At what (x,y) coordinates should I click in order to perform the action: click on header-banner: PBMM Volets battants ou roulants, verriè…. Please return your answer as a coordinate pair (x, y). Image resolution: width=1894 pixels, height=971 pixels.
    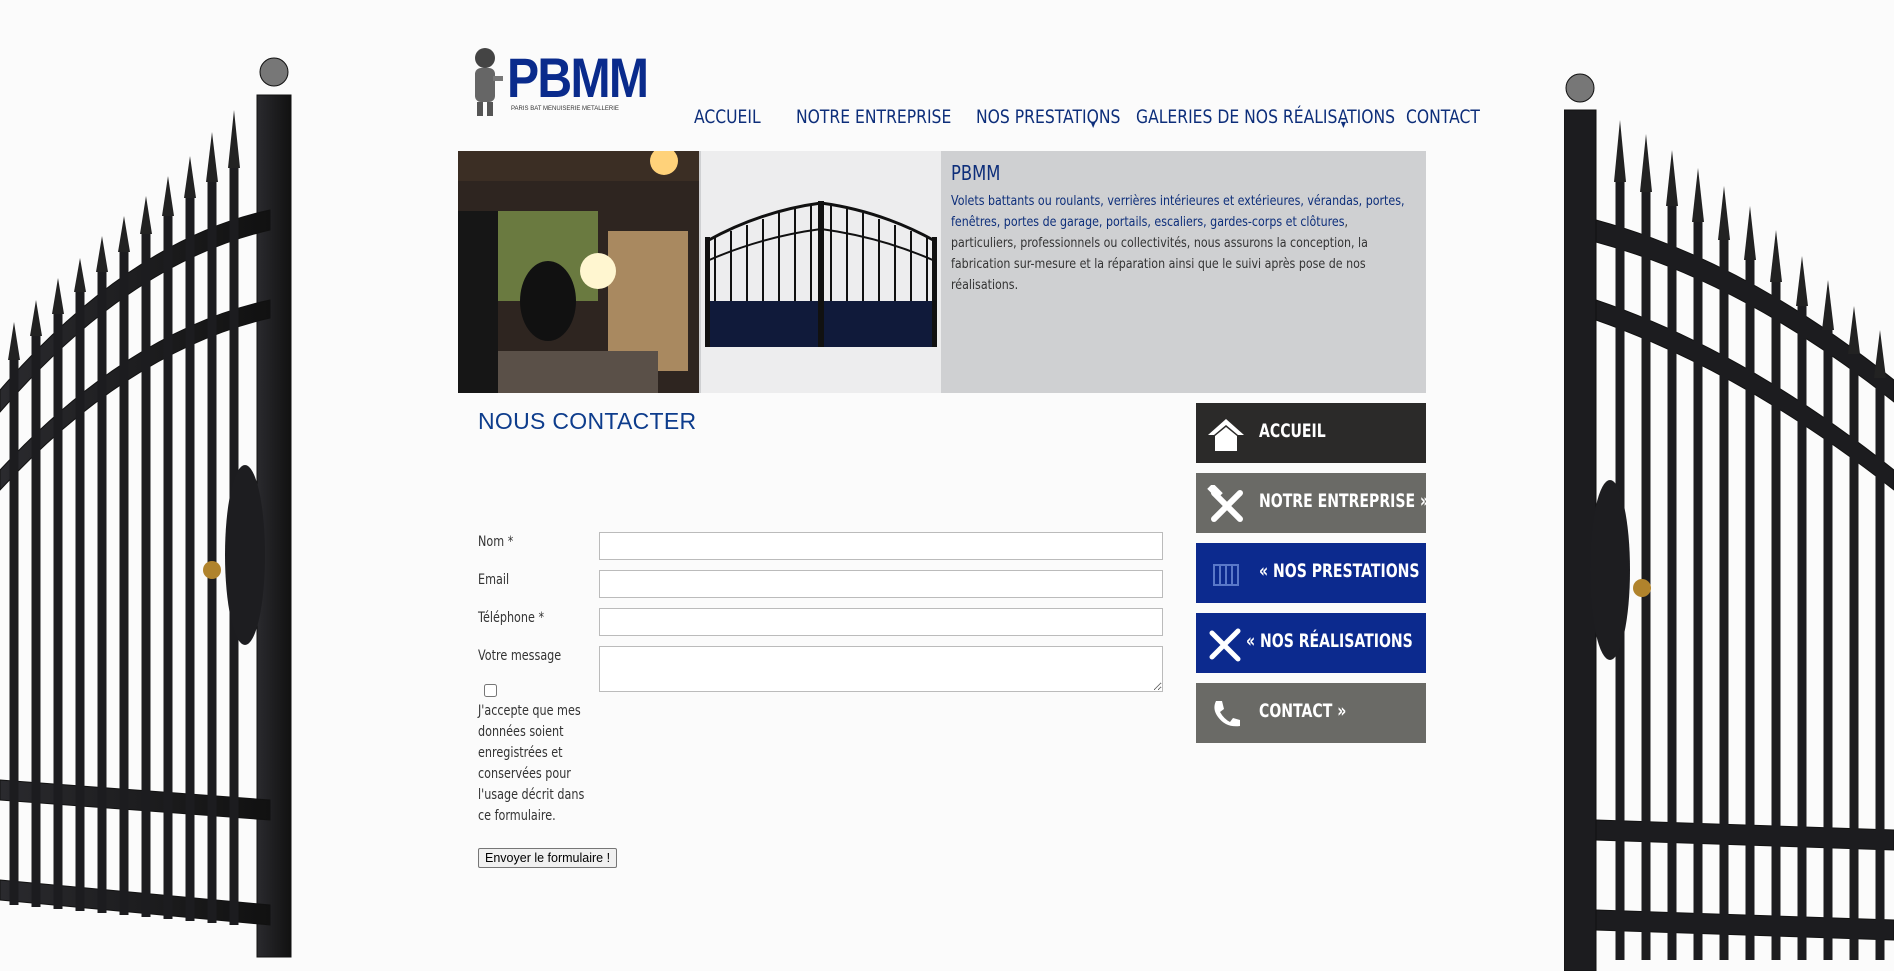
    Looking at the image, I should click on (942, 272).